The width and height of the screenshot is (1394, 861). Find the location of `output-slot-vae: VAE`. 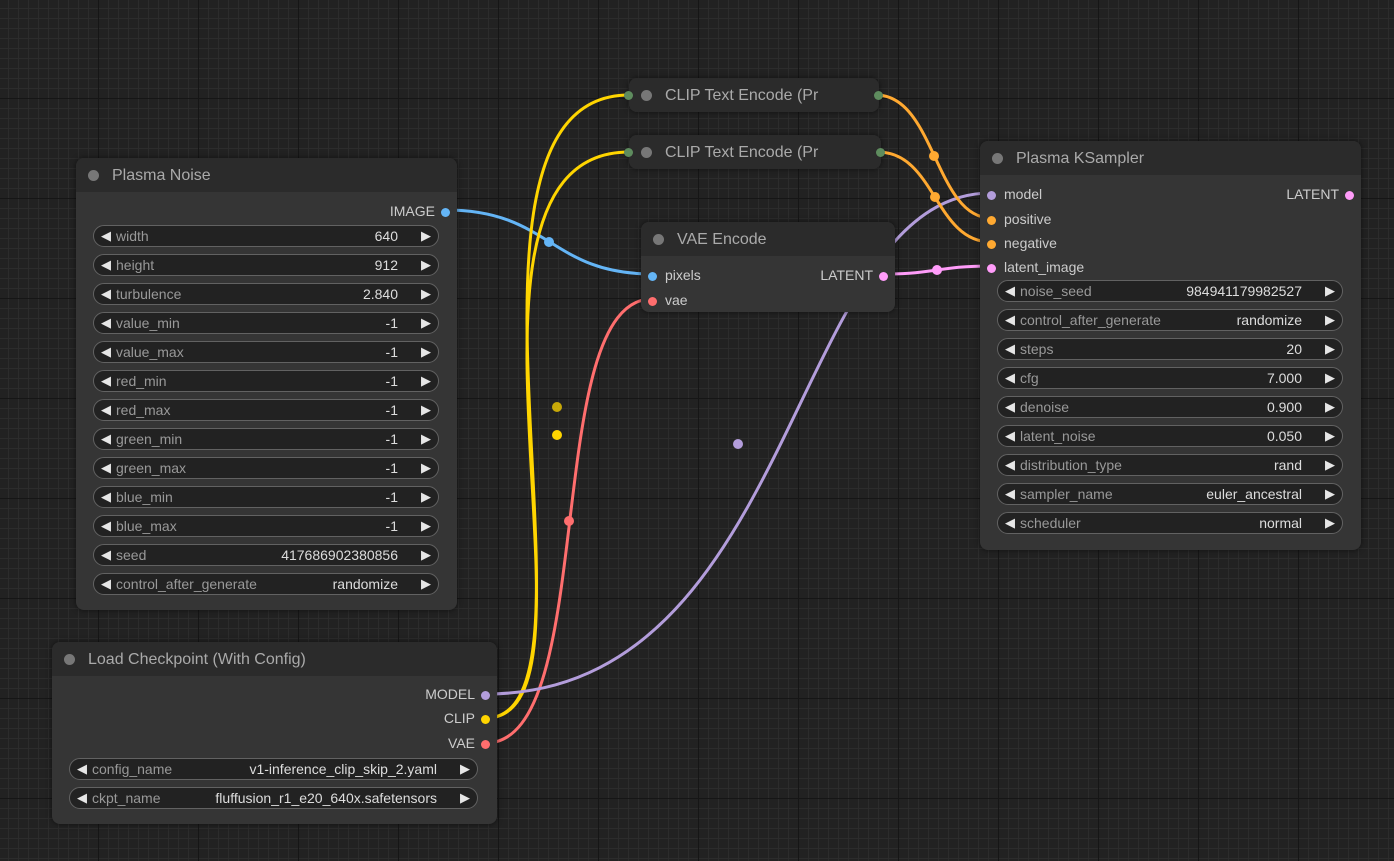

output-slot-vae: VAE is located at coordinates (469, 743).